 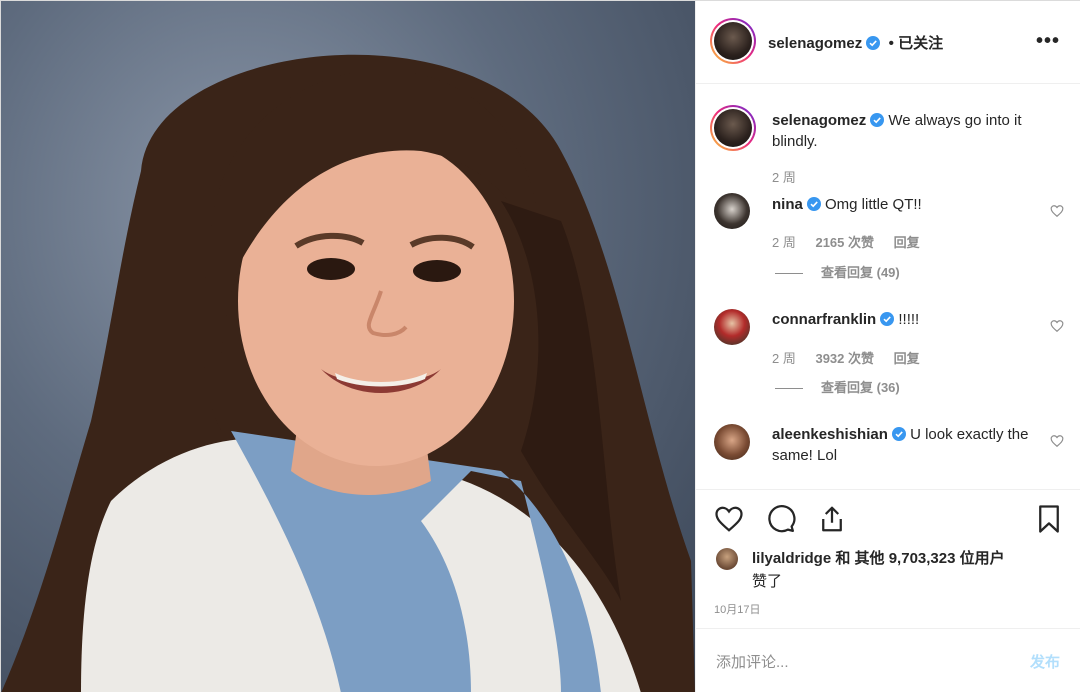 I want to click on comment-likes: 3932 次赞, so click(x=844, y=358).